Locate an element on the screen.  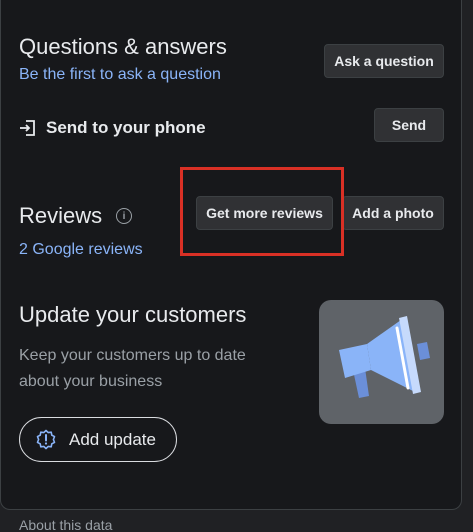
megaphone-illustration is located at coordinates (381, 362).